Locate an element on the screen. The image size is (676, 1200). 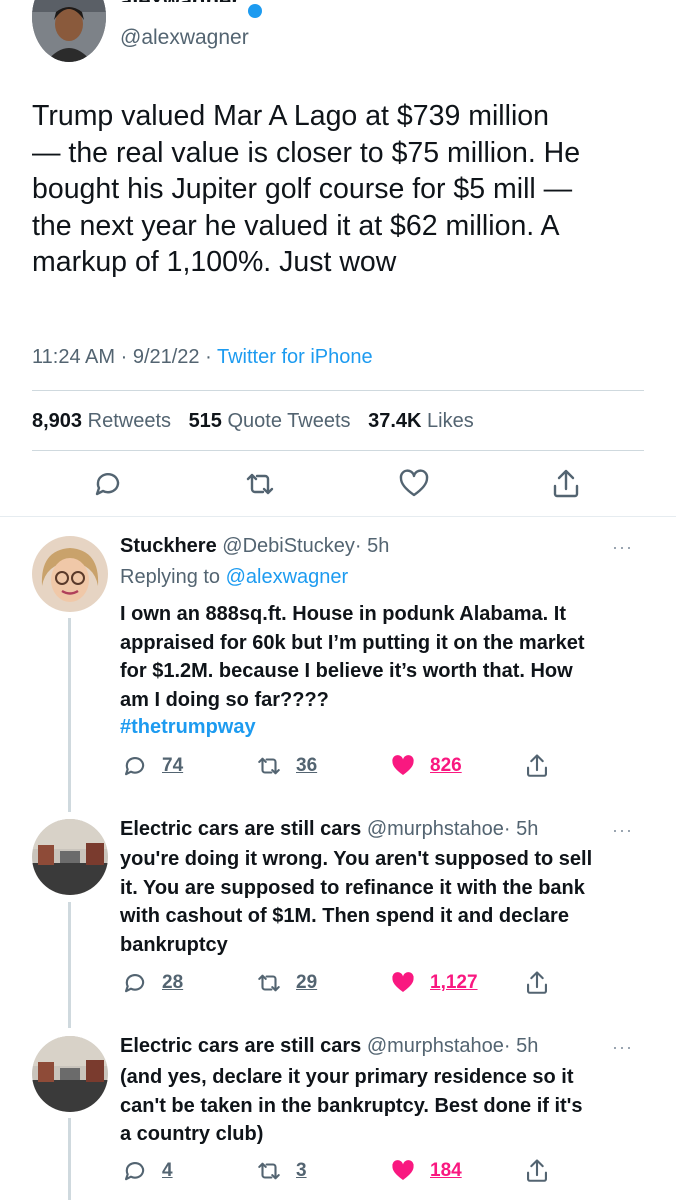
reply-action-like: 826 is located at coordinates (426, 766).